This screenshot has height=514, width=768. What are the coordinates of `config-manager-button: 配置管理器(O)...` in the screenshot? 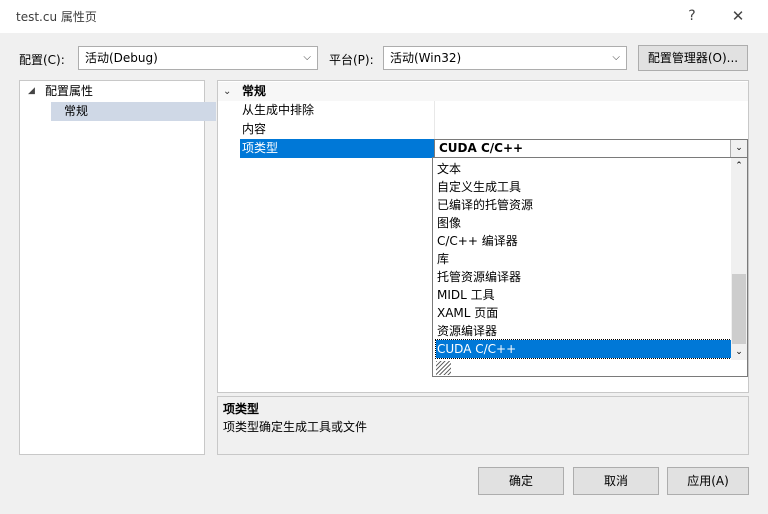 It's located at (693, 58).